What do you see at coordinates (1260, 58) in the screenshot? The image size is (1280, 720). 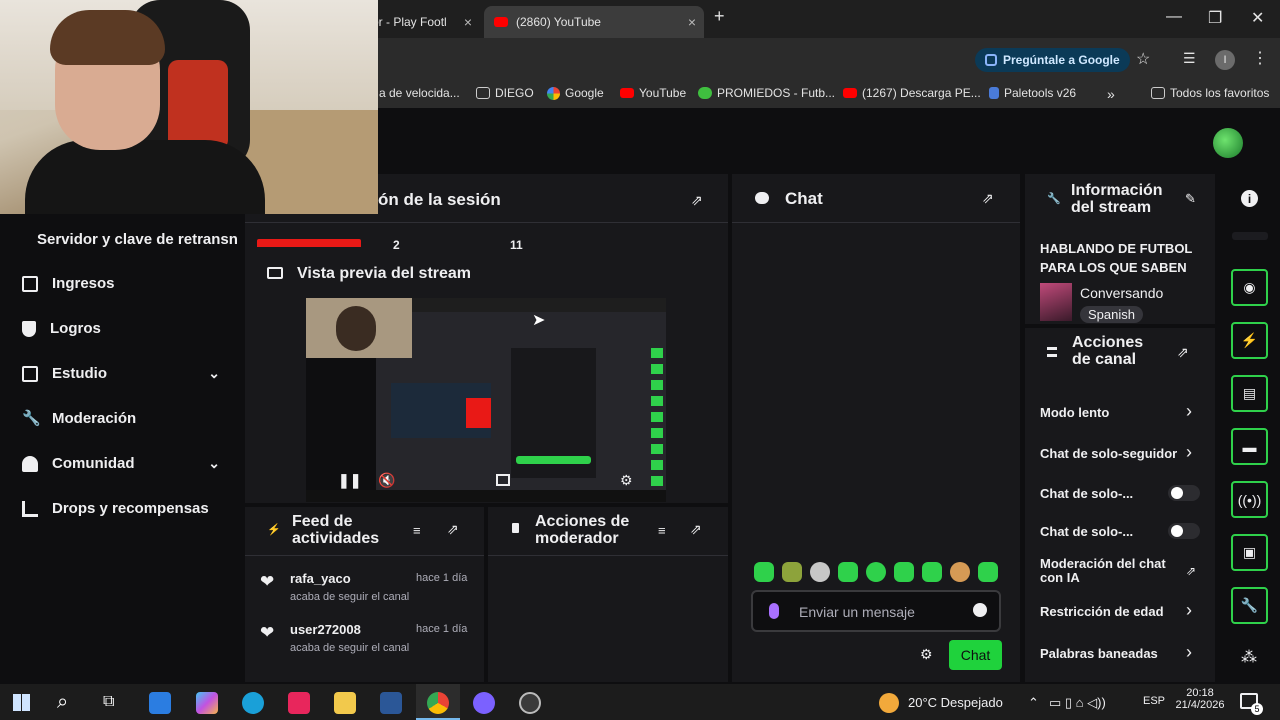 I see `more-menu-icon: ⋮` at bounding box center [1260, 58].